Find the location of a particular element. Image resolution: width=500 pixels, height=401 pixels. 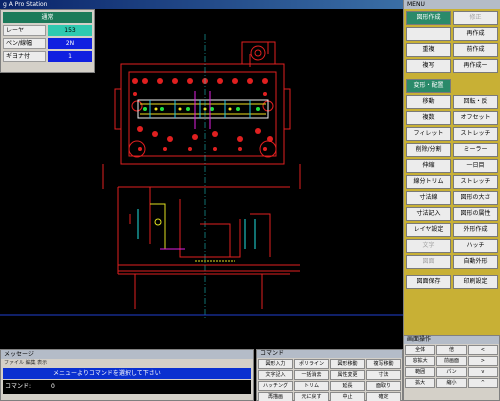

menu-button: ハッチ is located at coordinates (475, 246).